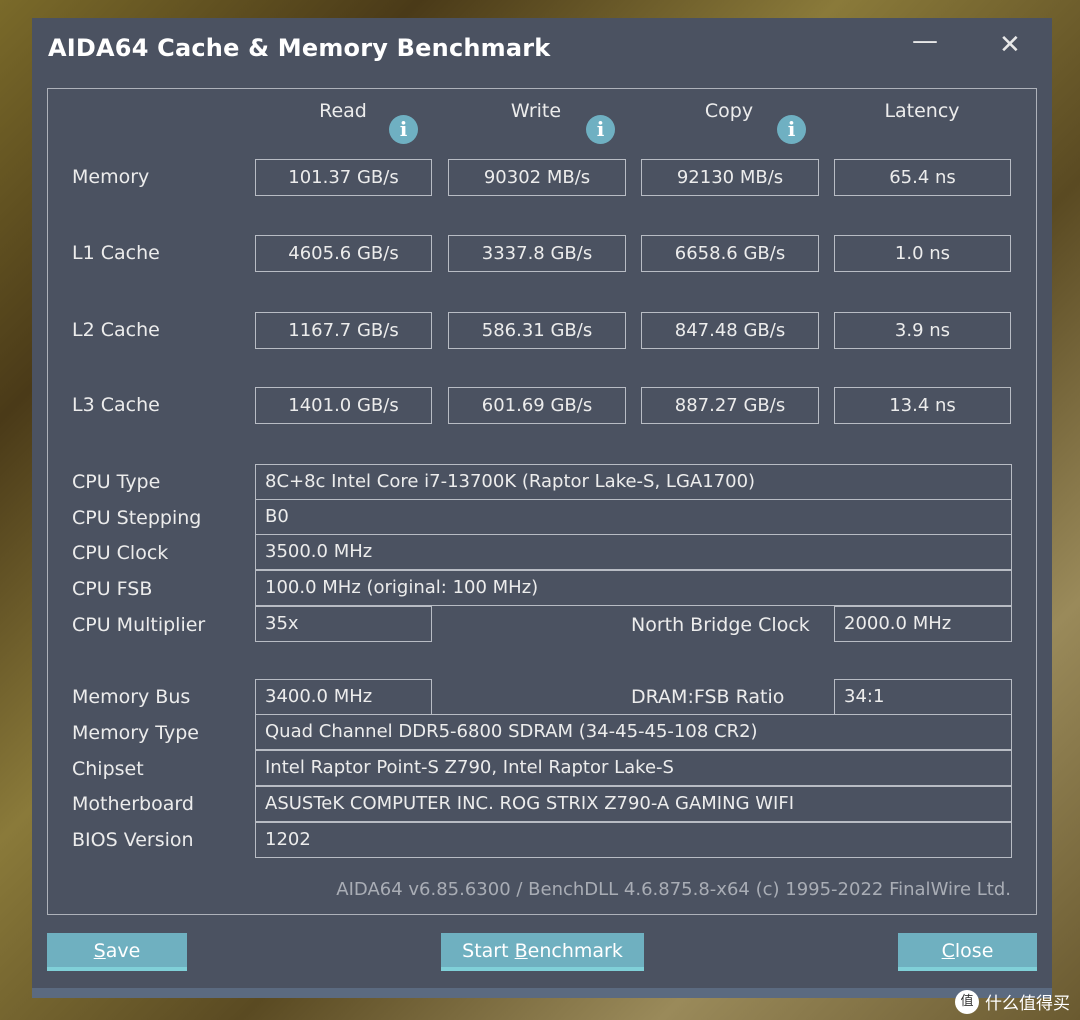 Image resolution: width=1080 pixels, height=1020 pixels. Describe the element at coordinates (730, 177) in the screenshot. I see `copy-value: 92130 MB/s` at that location.